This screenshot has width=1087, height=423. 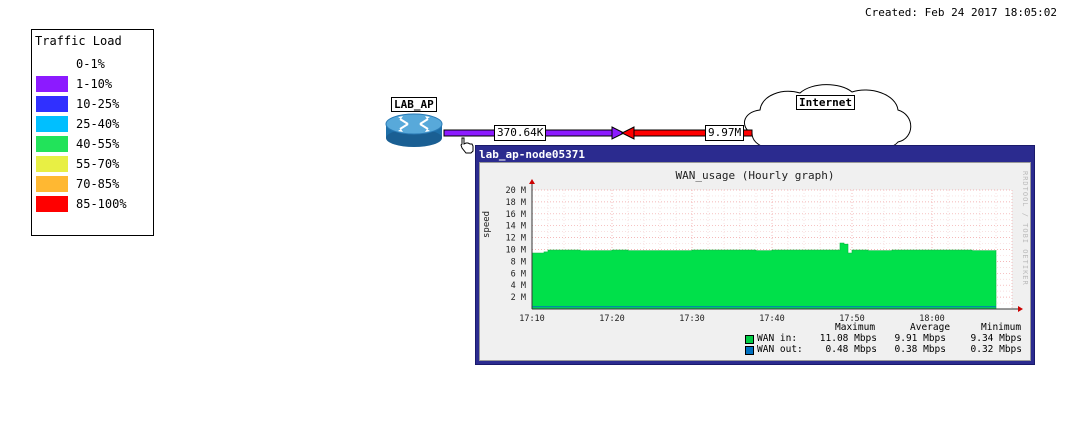 I want to click on y-tick-label: 20 M, so click(x=516, y=191).